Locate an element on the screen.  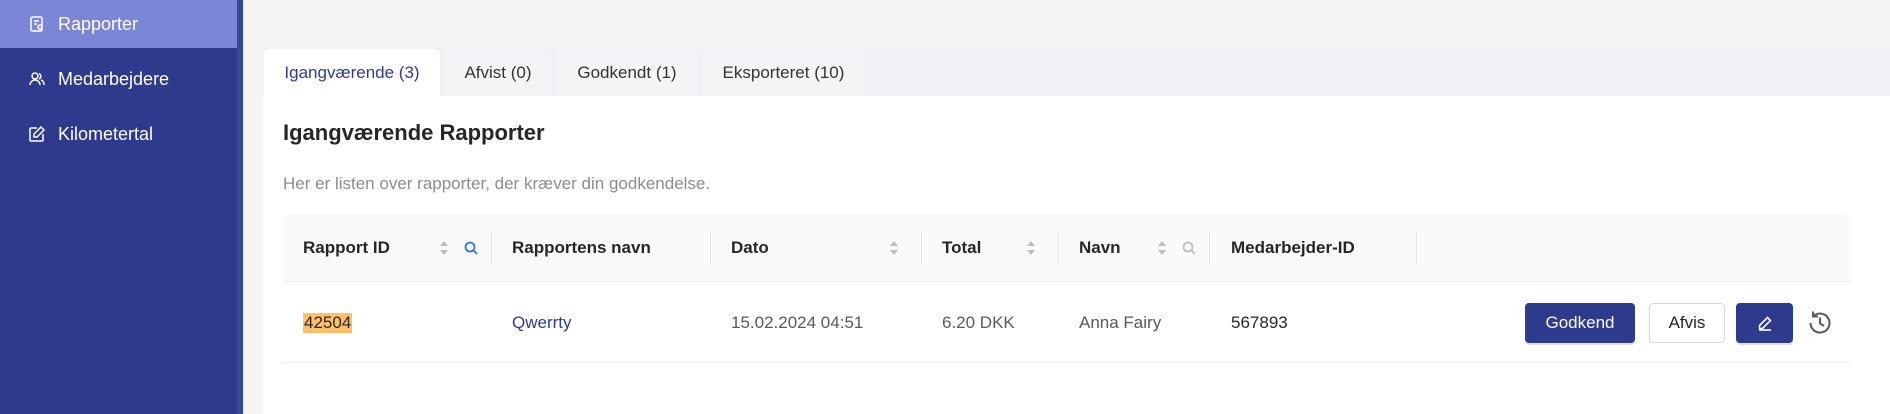
tab-label: Godkendt (1) is located at coordinates (627, 72).